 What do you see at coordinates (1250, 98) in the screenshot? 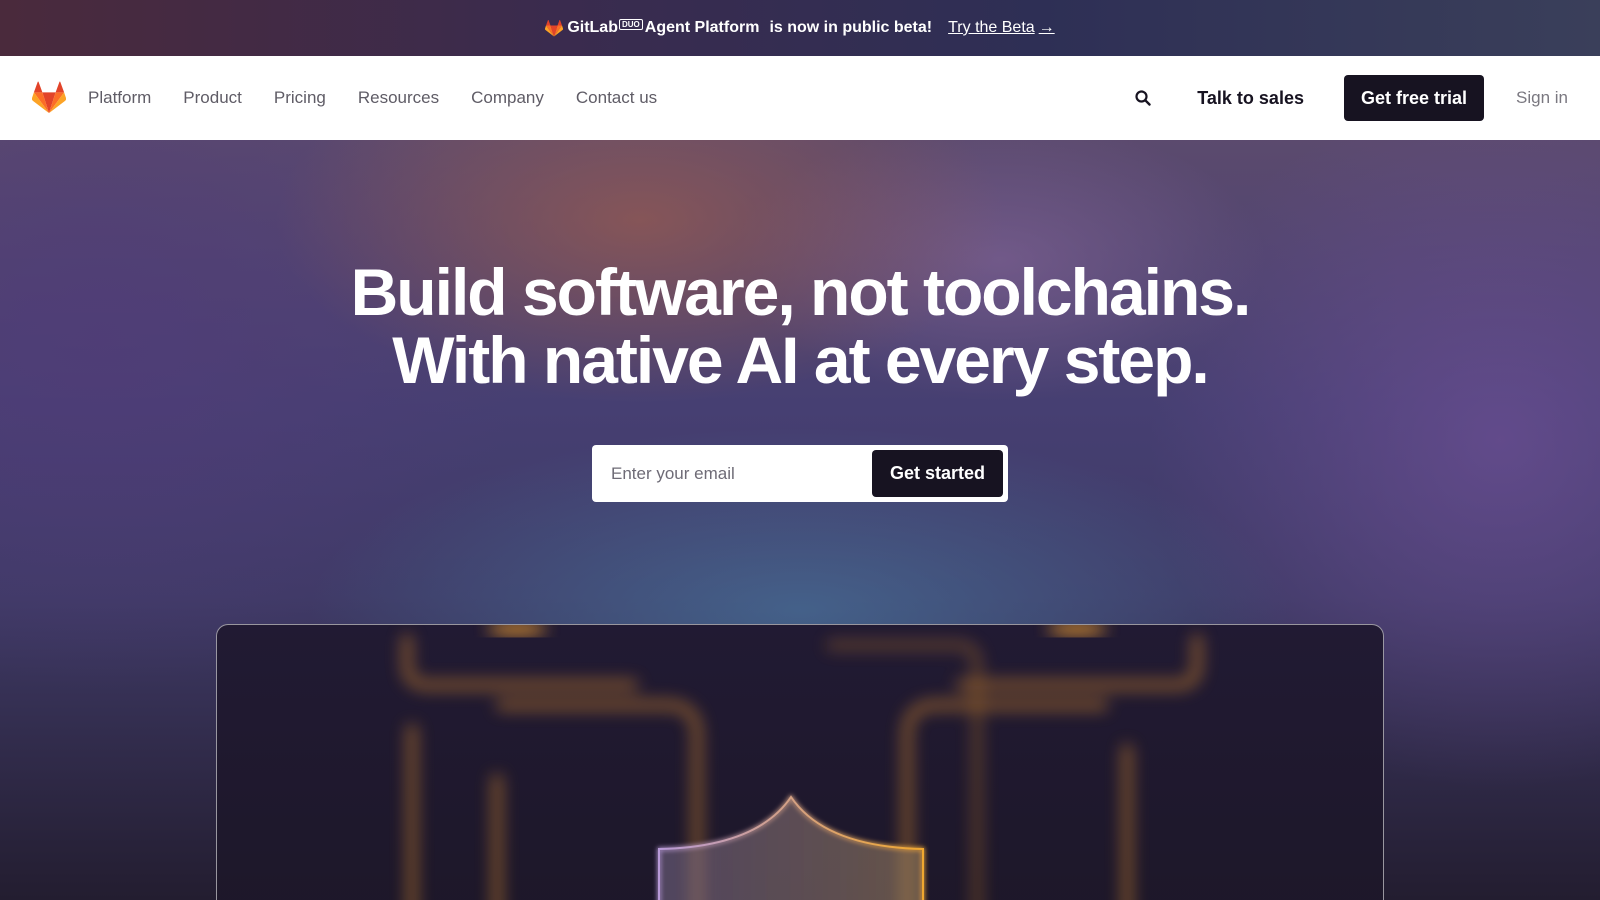
I see `talk-to-sales-link: Talk to sales` at bounding box center [1250, 98].